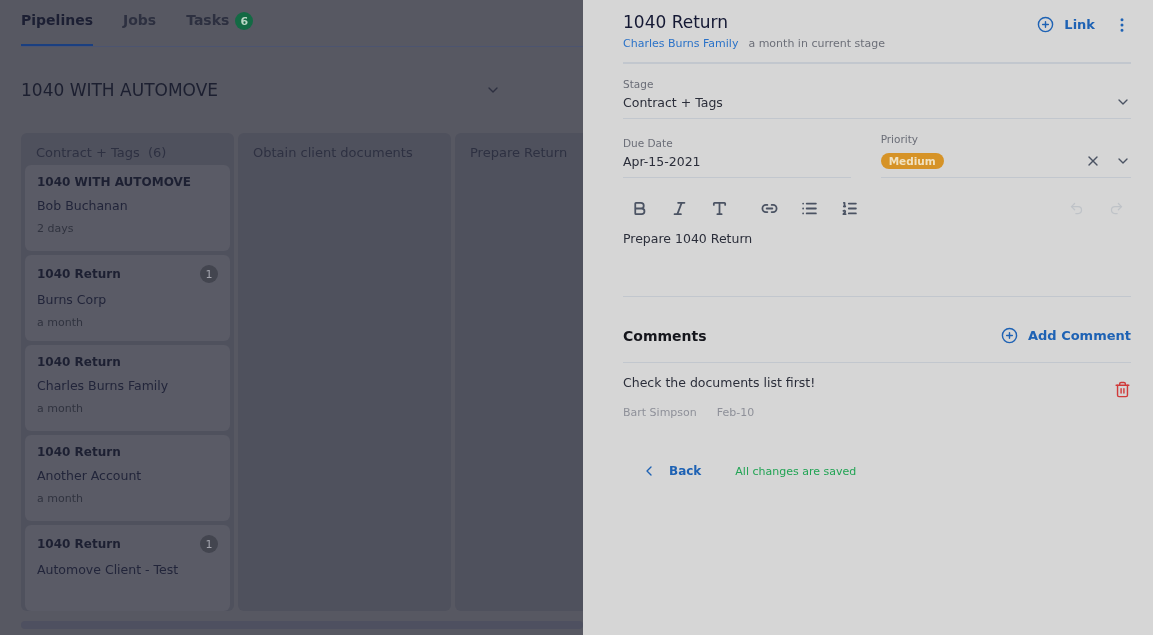 This screenshot has width=1153, height=635. I want to click on save-status: All changes are saved, so click(796, 471).